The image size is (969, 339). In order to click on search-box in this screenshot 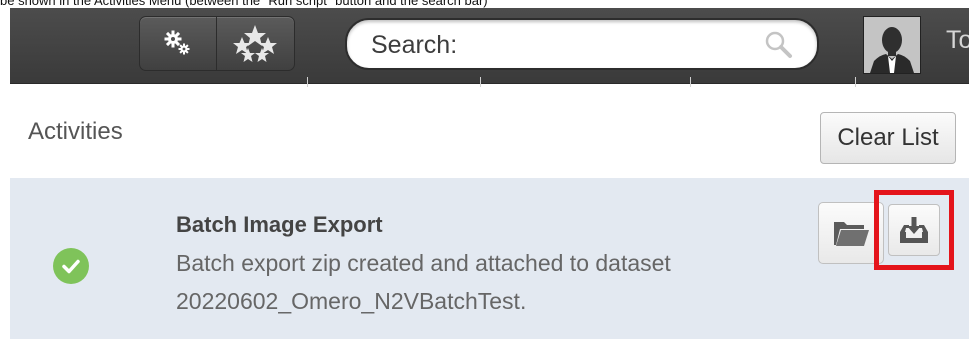, I will do `click(582, 44)`.